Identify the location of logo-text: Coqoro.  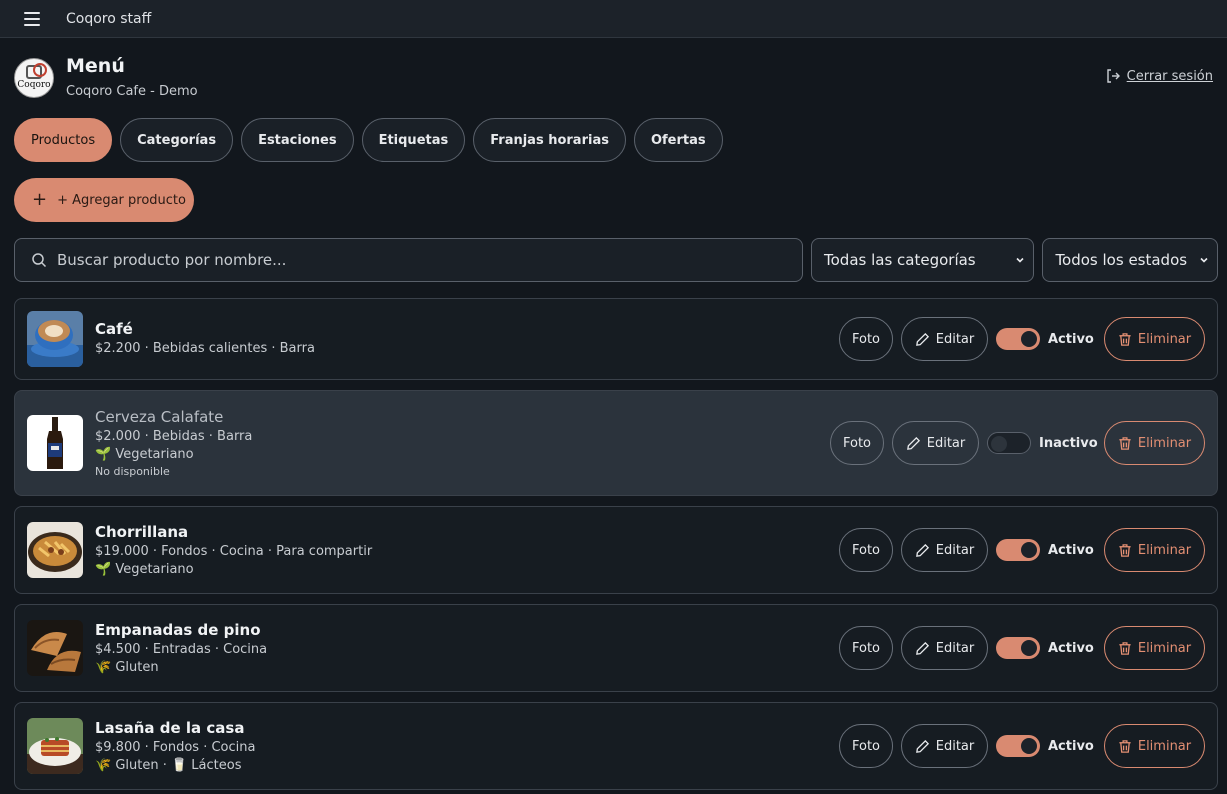
(34, 85).